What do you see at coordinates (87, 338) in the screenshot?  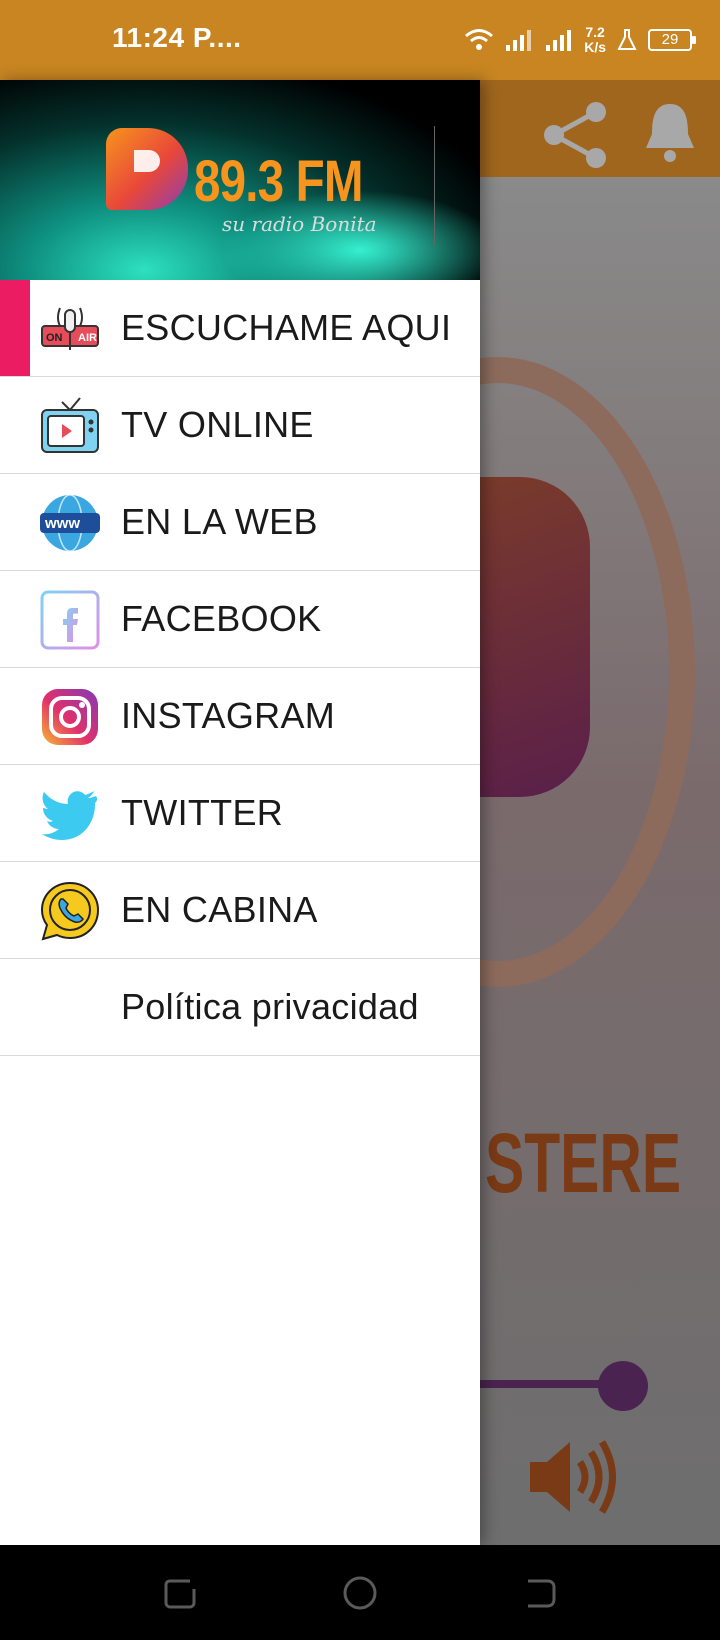 I see `svg-text: AIR` at bounding box center [87, 338].